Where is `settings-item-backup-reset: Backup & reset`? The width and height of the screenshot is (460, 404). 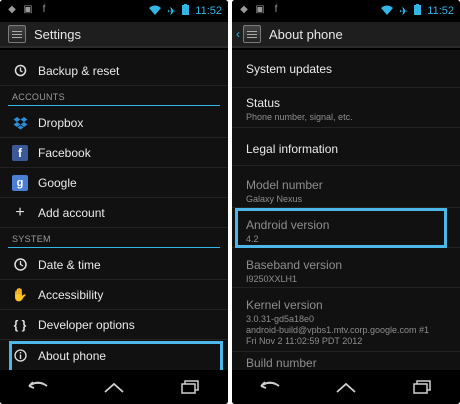
settings-item-backup-reset: Backup & reset is located at coordinates (114, 71).